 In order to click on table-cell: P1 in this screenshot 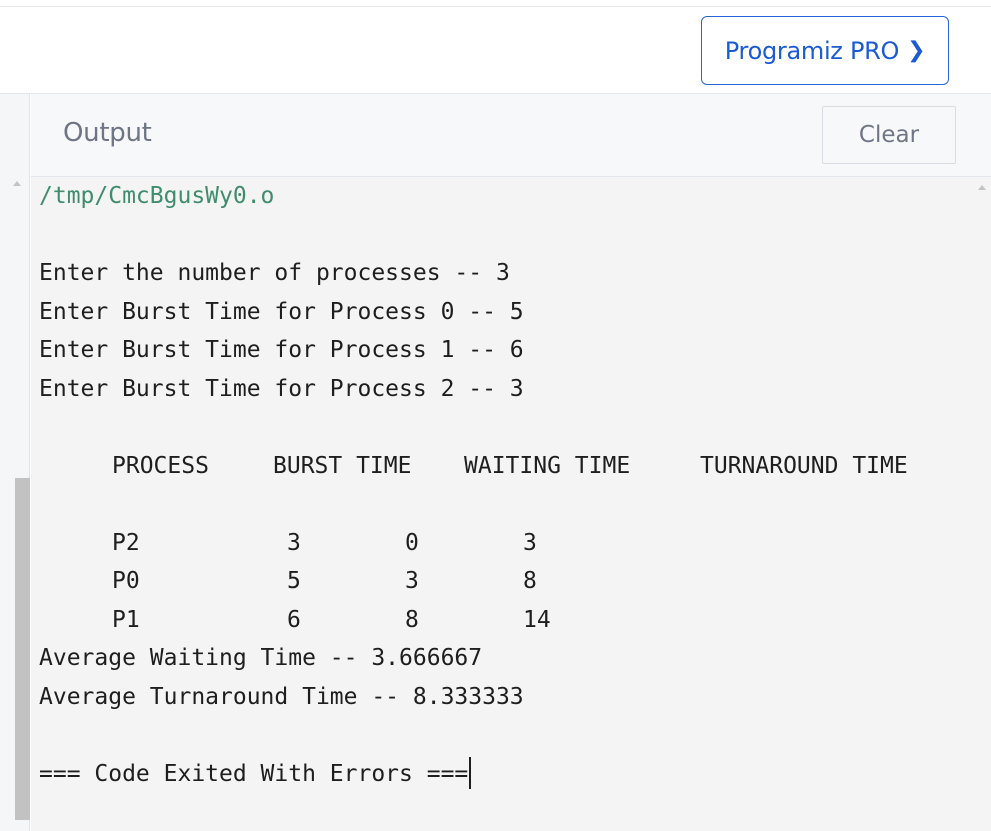, I will do `click(126, 620)`.